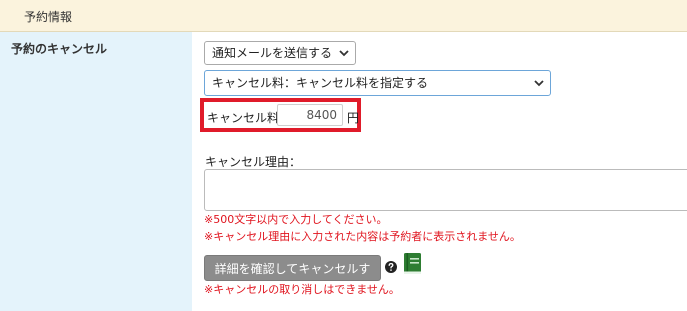  I want to click on char-limit-note: ※500文字以内で入力してください。, so click(296, 219).